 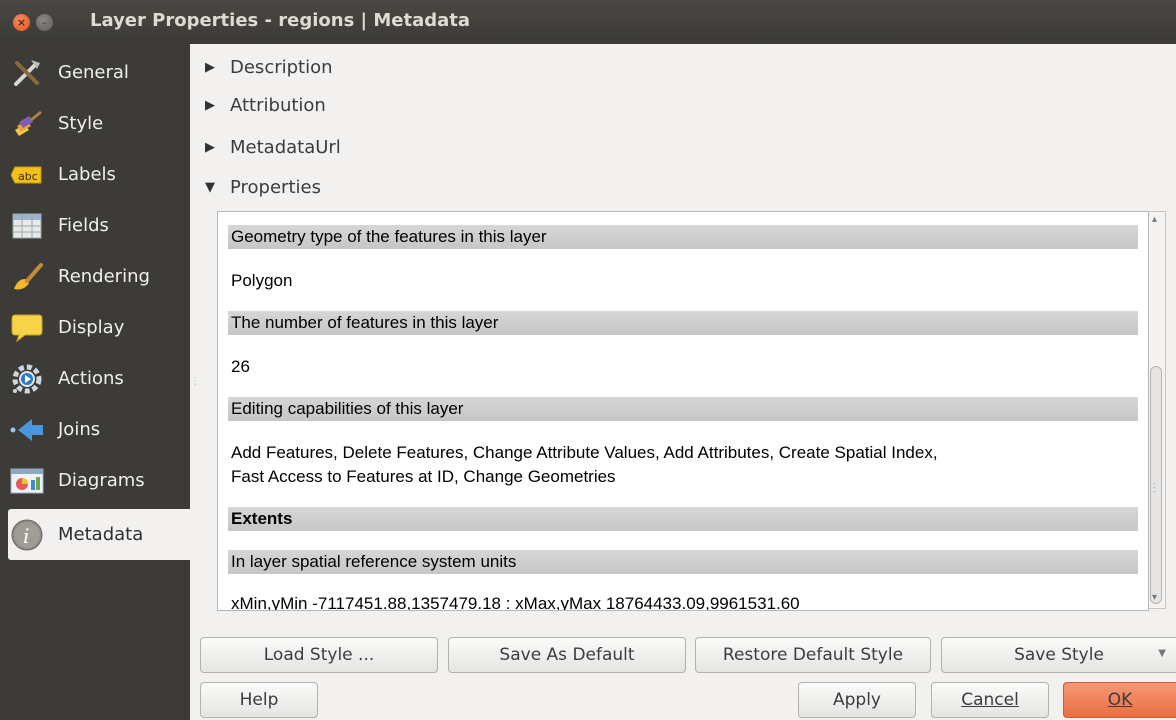 I want to click on scrollbar-thumb: ---, so click(x=1156, y=485).